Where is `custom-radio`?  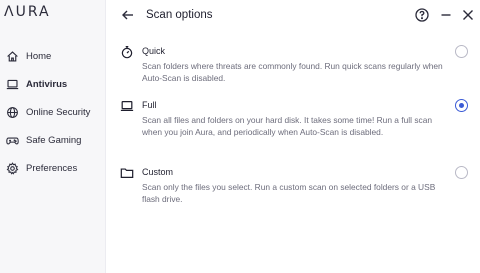 custom-radio is located at coordinates (461, 172).